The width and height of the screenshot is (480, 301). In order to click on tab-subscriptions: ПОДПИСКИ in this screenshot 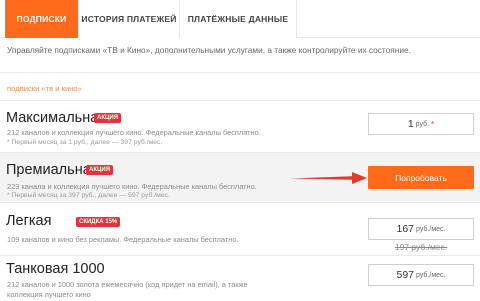, I will do `click(42, 19)`.